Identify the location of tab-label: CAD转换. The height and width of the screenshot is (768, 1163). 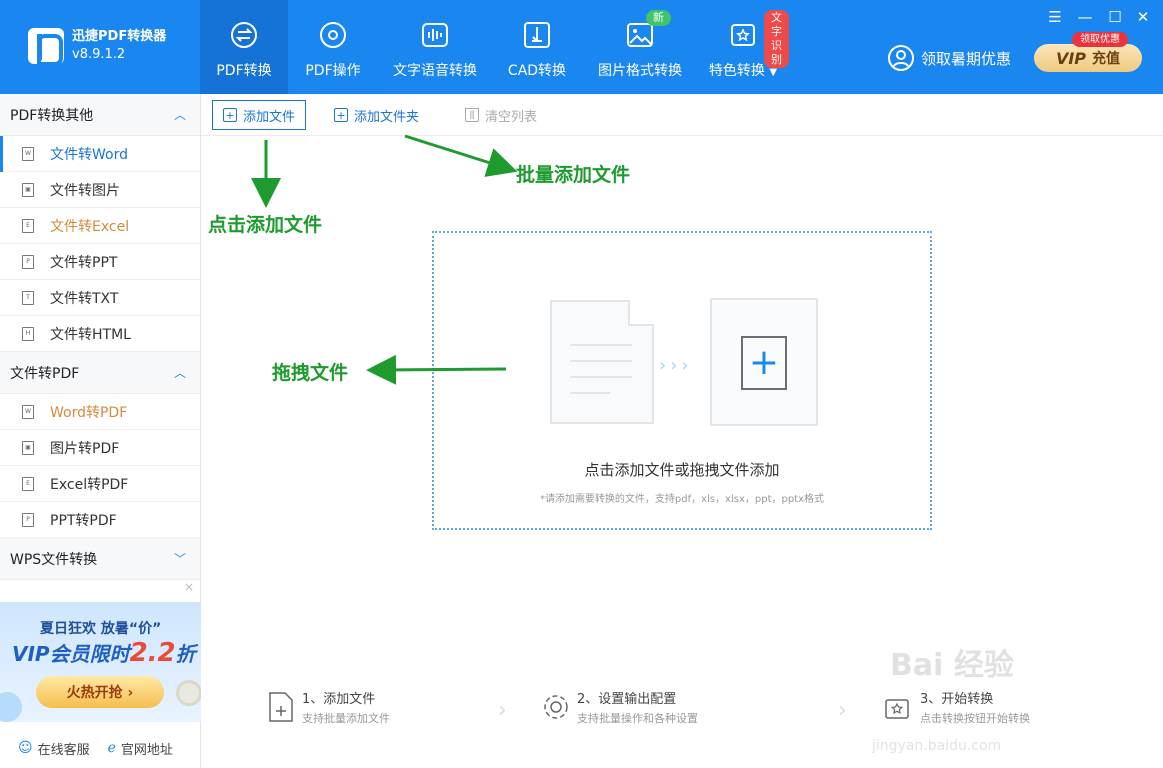
(537, 71).